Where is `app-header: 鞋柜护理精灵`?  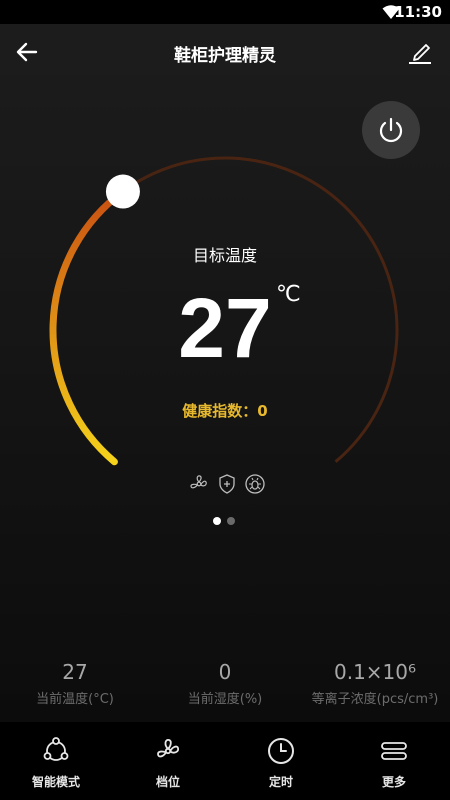 app-header: 鞋柜护理精灵 is located at coordinates (225, 52).